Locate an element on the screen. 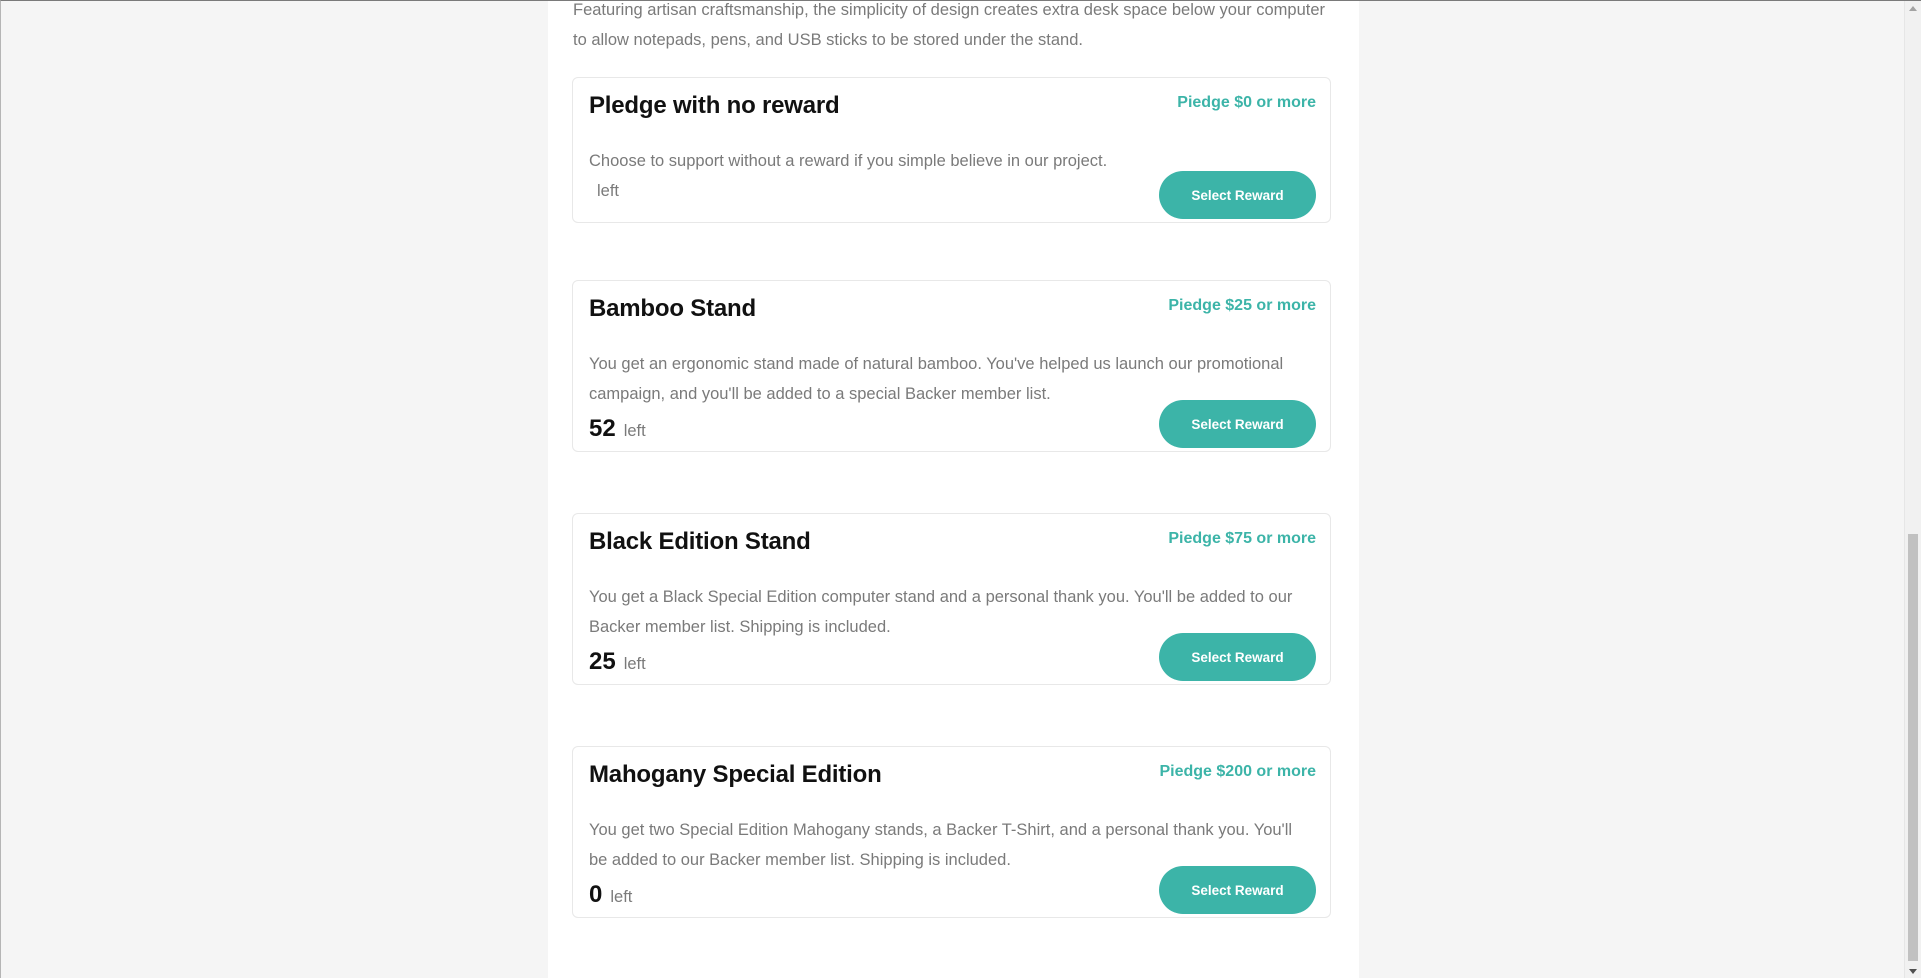  reward-stock-count: 52 is located at coordinates (602, 428).